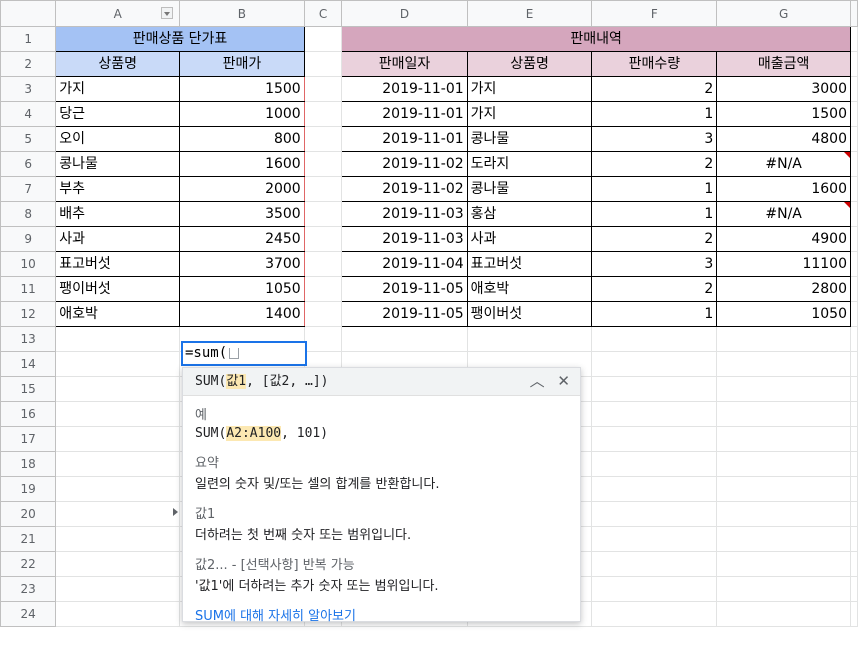 The image size is (858, 652). I want to click on row-header-18: 18, so click(28, 464).